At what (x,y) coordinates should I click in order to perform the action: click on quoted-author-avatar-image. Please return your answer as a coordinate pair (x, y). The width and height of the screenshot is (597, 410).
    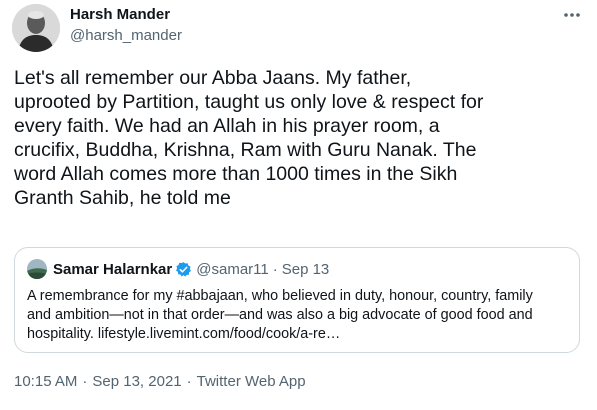
    Looking at the image, I should click on (37, 269).